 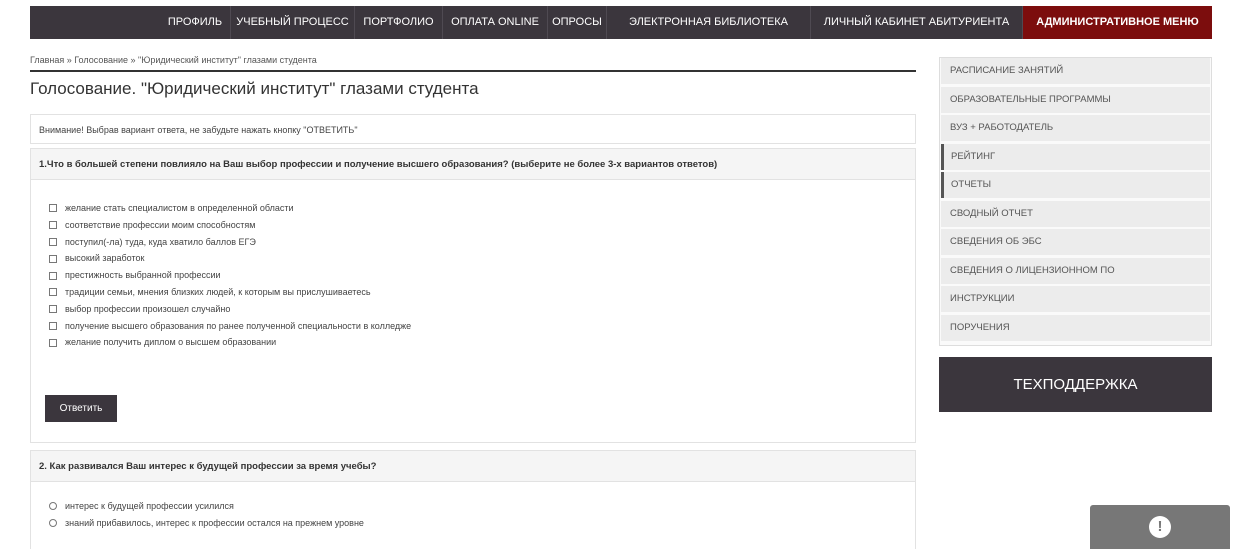 I want to click on option-checkbox: престижность выбранной профессии, so click(x=230, y=275).